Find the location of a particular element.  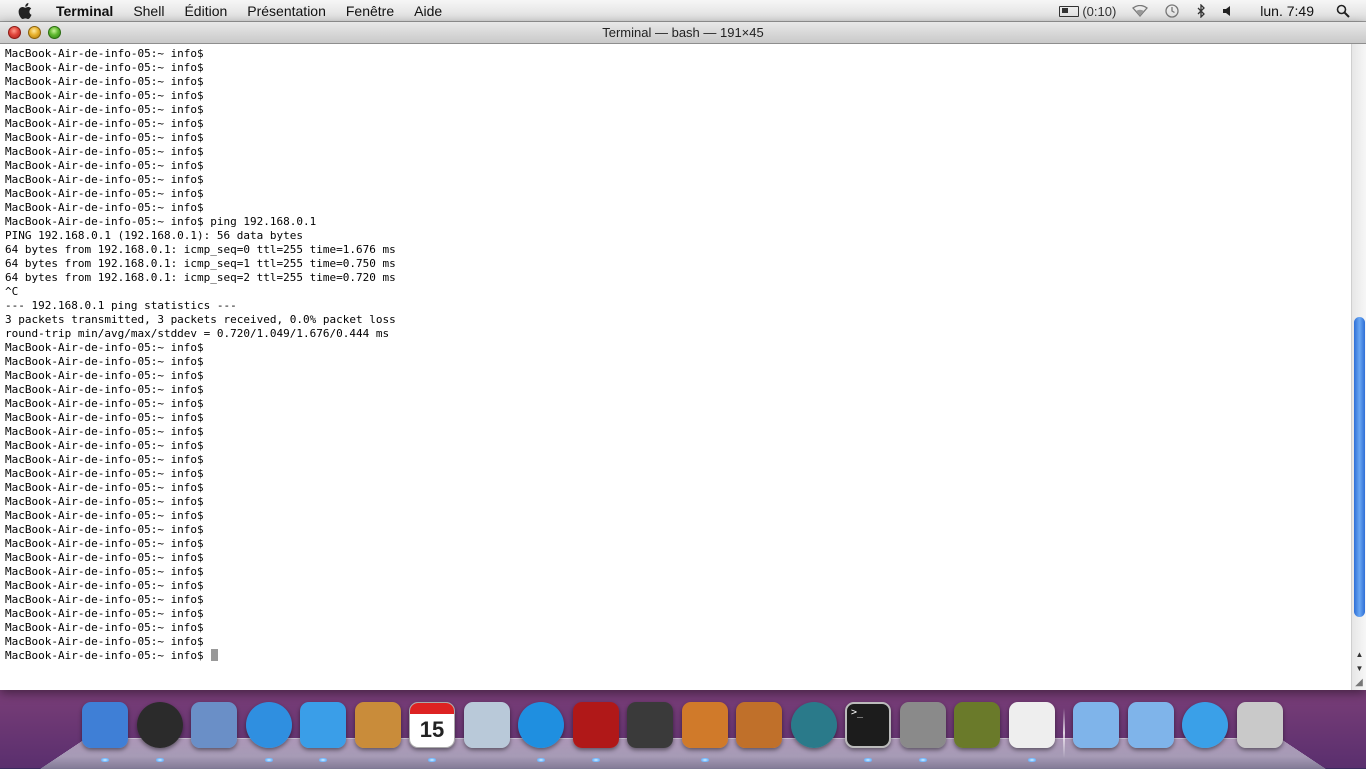

battery-status: (0:10) is located at coordinates (1087, 11).